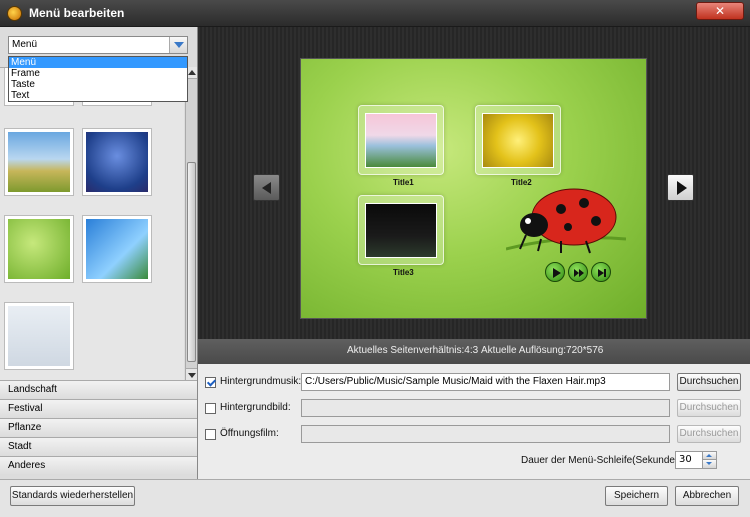 This screenshot has width=750, height=517. Describe the element at coordinates (566, 221) in the screenshot. I see `ladybug-image` at that location.